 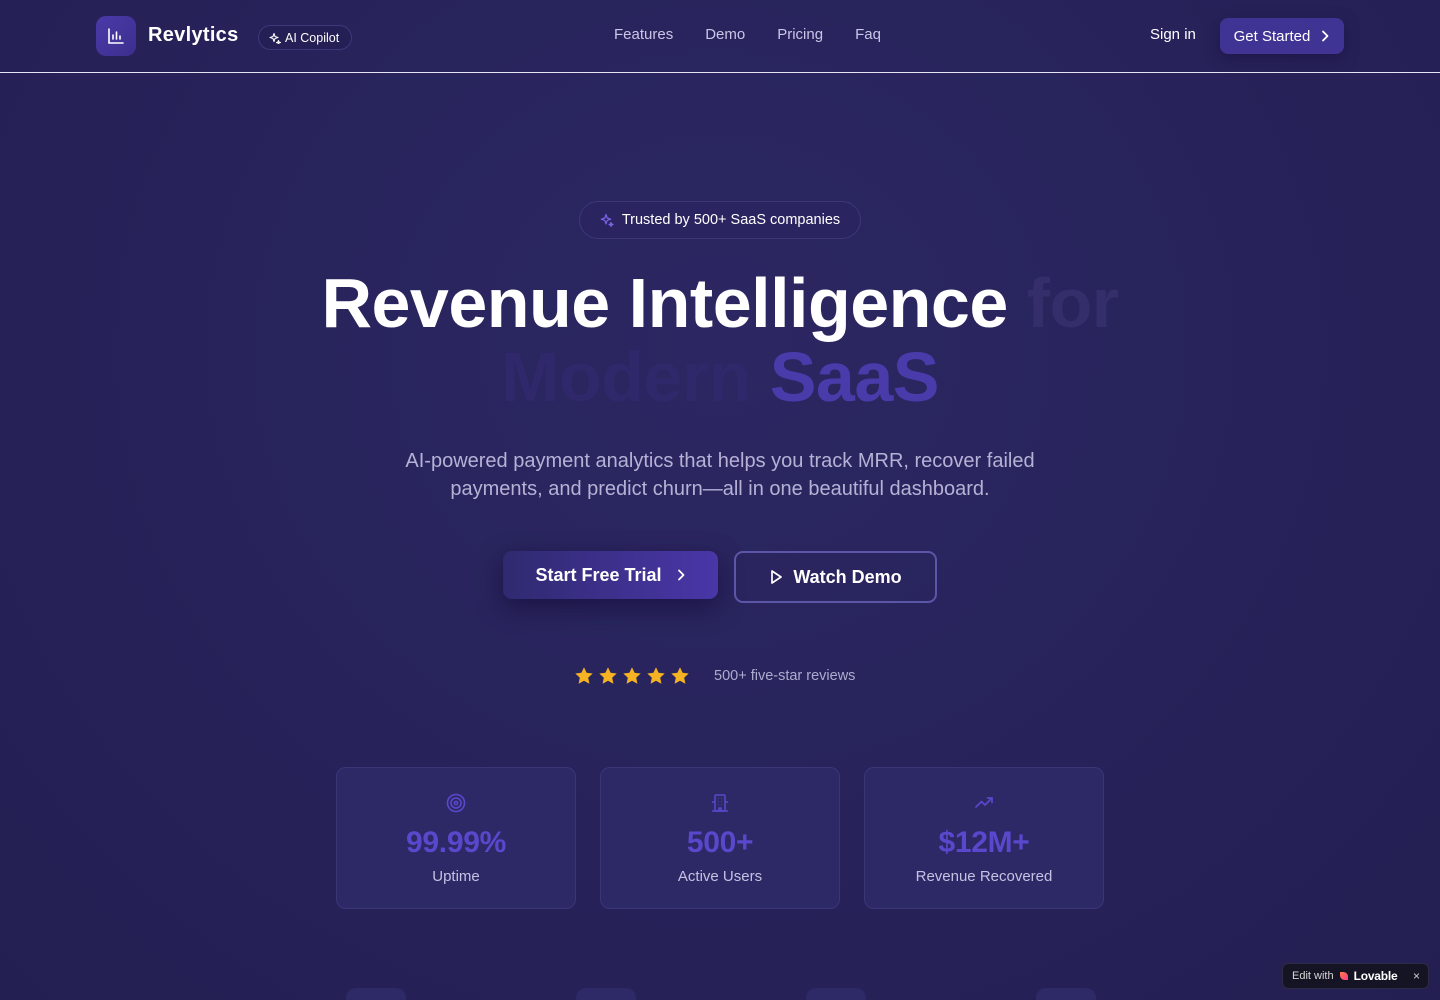 I want to click on stat-card-revenue-recovered: $12M+ Revenue Recovered, so click(x=984, y=838).